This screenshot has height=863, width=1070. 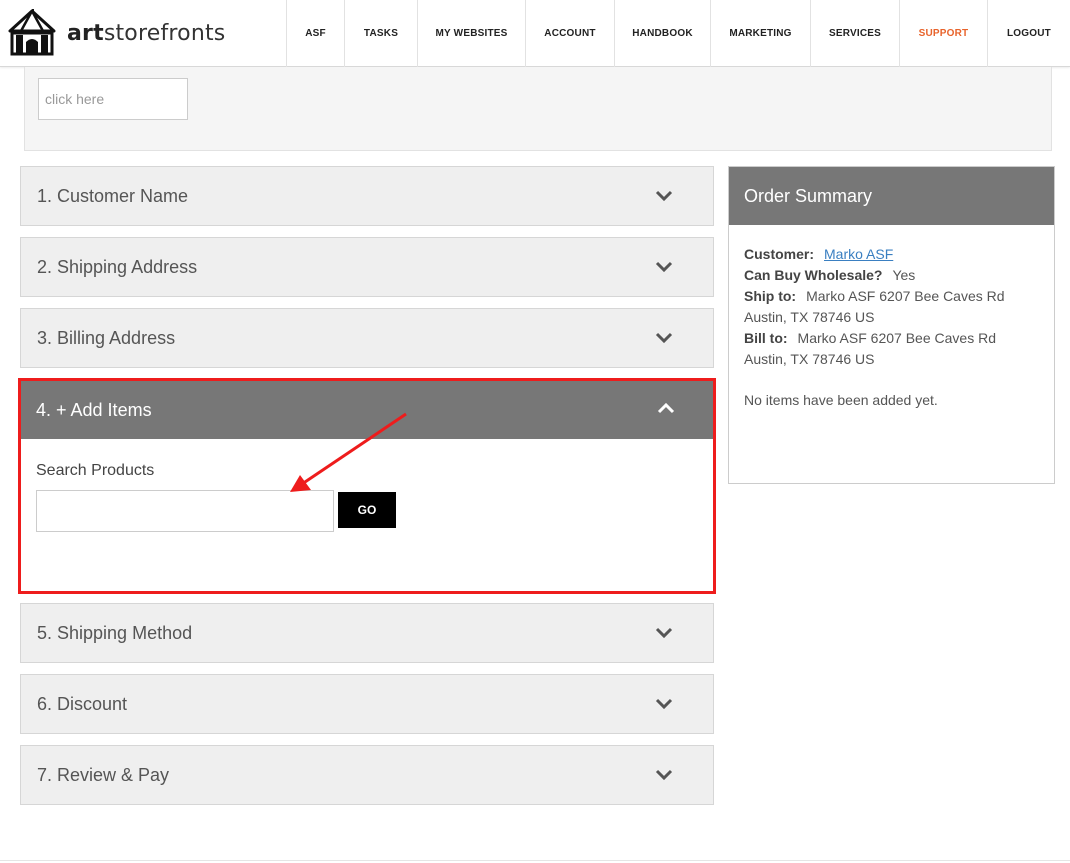 I want to click on search-products-label: Search Products, so click(x=95, y=470).